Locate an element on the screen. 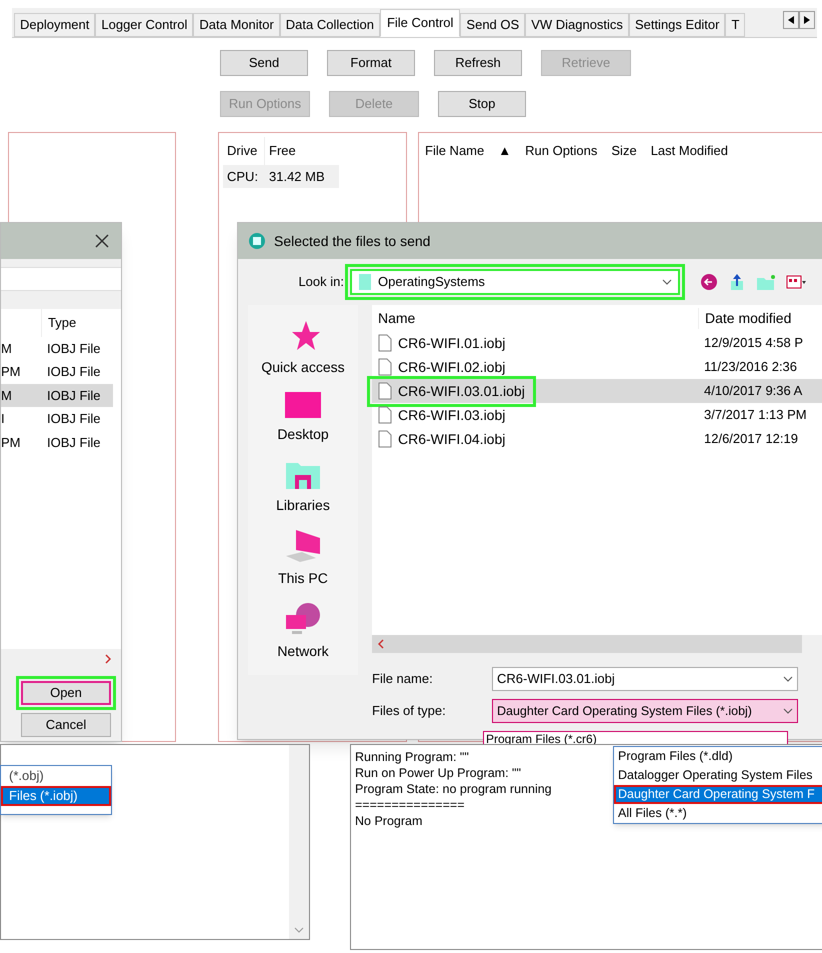 Image resolution: width=822 pixels, height=953 pixels. table-cell-text: I is located at coordinates (3, 419).